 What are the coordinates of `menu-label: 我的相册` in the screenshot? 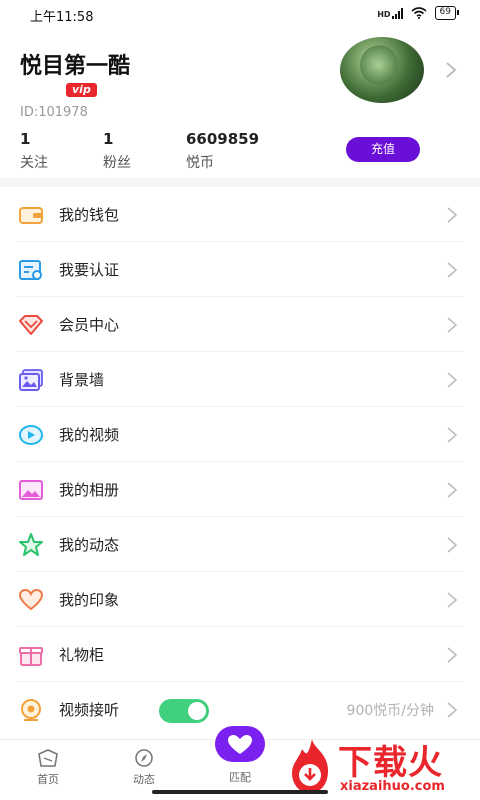 It's located at (89, 490).